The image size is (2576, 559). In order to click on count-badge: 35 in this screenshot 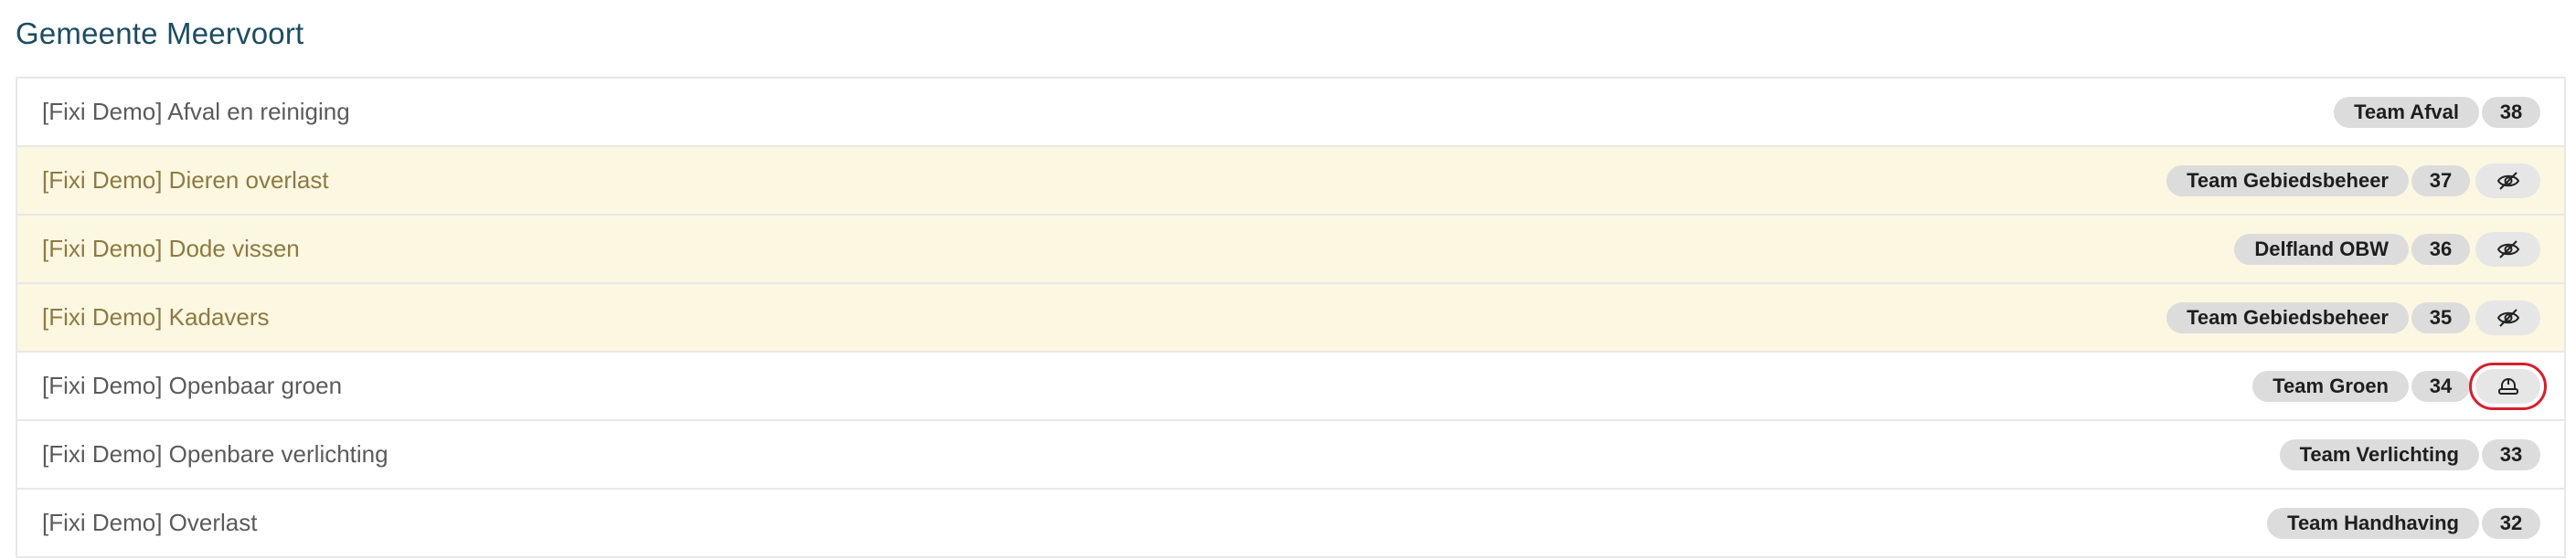, I will do `click(2441, 317)`.